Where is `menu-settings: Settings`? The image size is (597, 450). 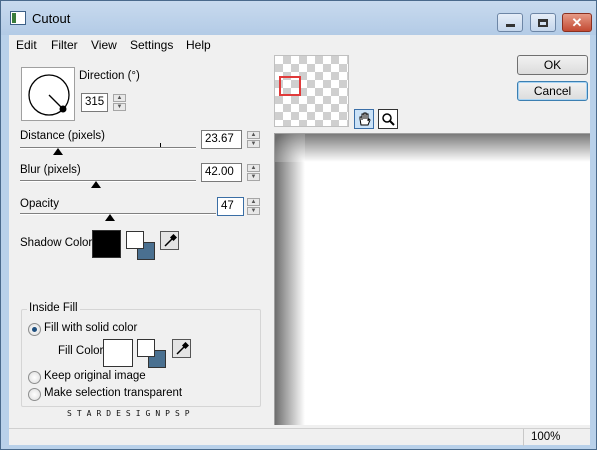 menu-settings: Settings is located at coordinates (151, 45).